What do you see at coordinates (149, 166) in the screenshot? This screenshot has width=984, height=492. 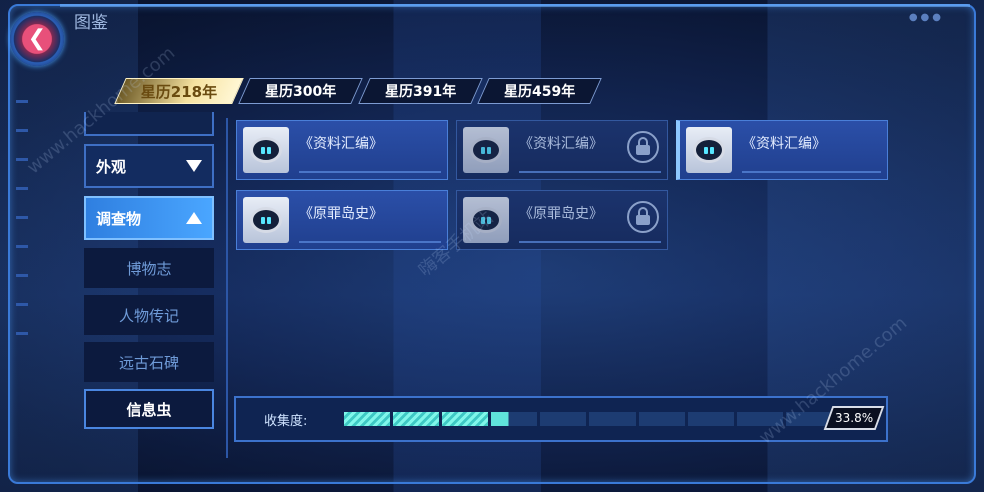 I see `sidebar-item-appearance: 外观` at bounding box center [149, 166].